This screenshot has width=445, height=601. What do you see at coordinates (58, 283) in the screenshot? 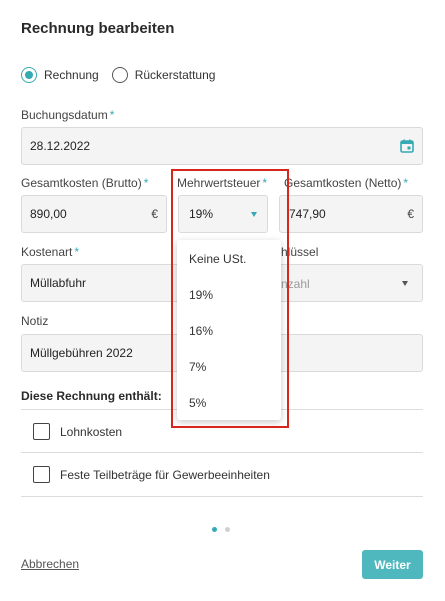
I see `cost-type-value: Müllabfuhr` at bounding box center [58, 283].